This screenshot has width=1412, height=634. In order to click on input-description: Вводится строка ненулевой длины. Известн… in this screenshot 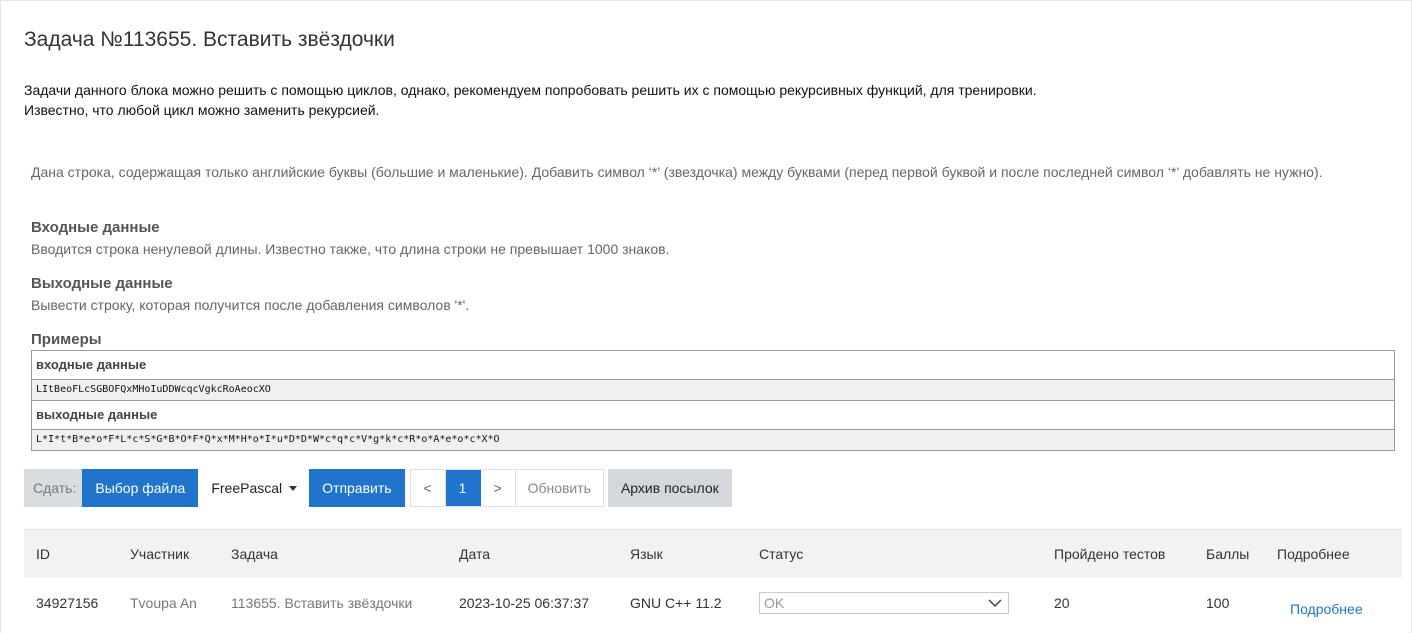, I will do `click(350, 249)`.